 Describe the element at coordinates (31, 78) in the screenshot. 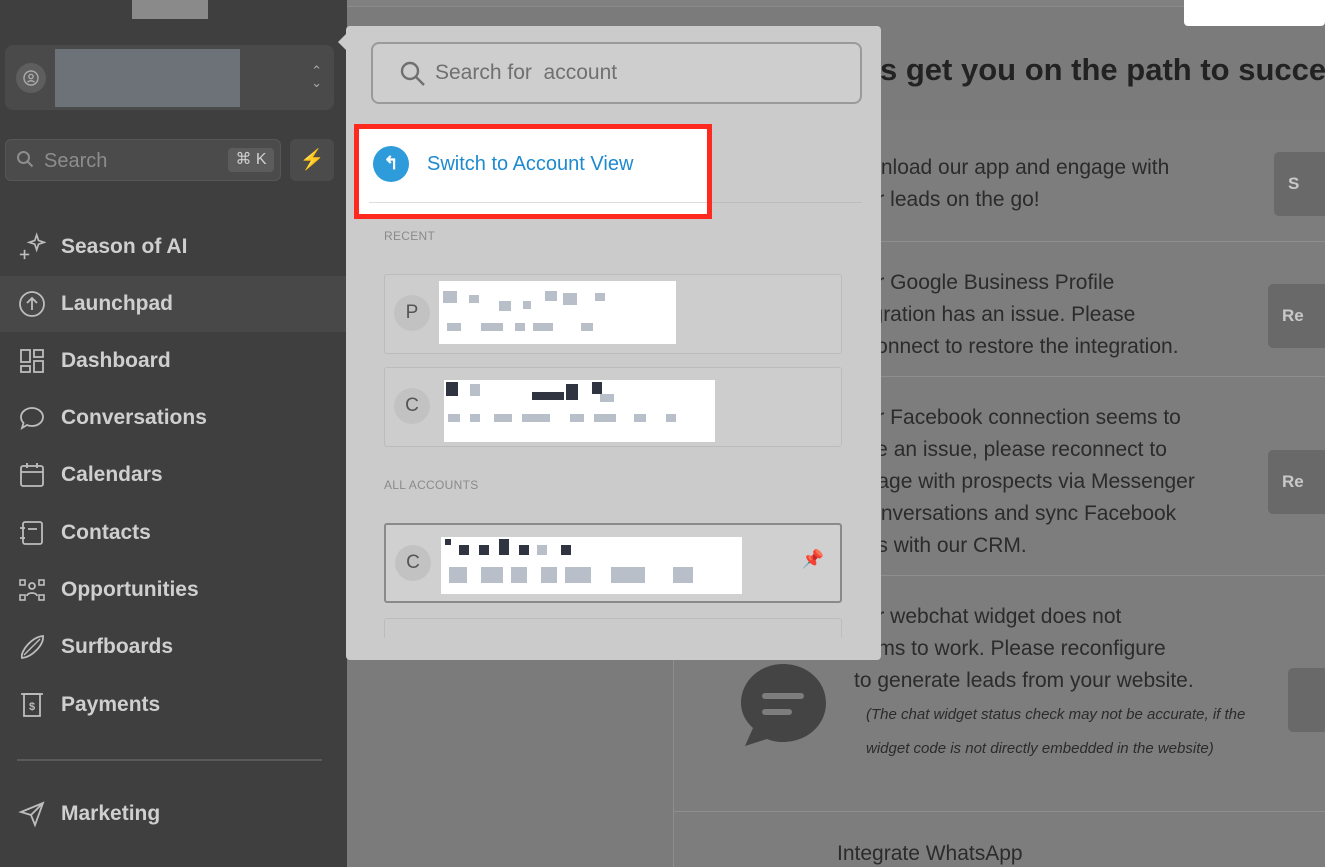

I see `location-pin-icon` at that location.